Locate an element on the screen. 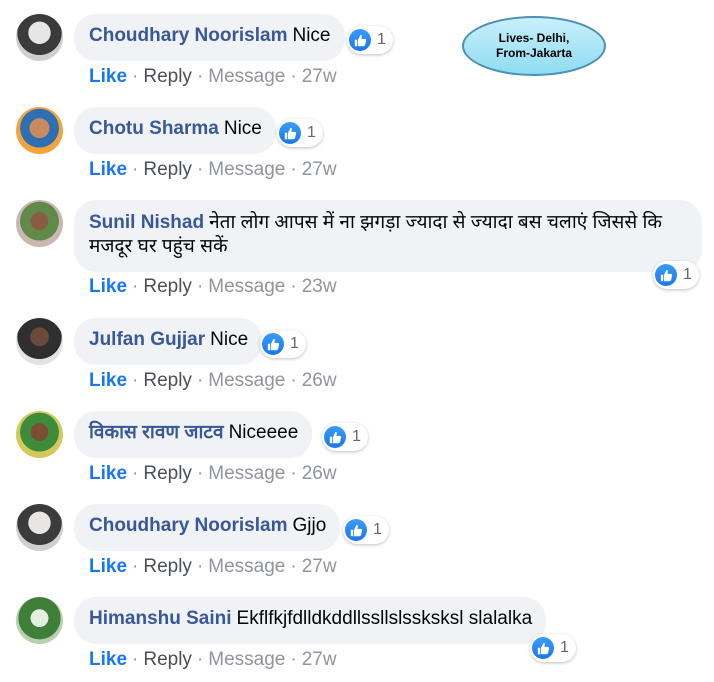  comment-bubble: Chotu Sharma Nice is located at coordinates (175, 130).